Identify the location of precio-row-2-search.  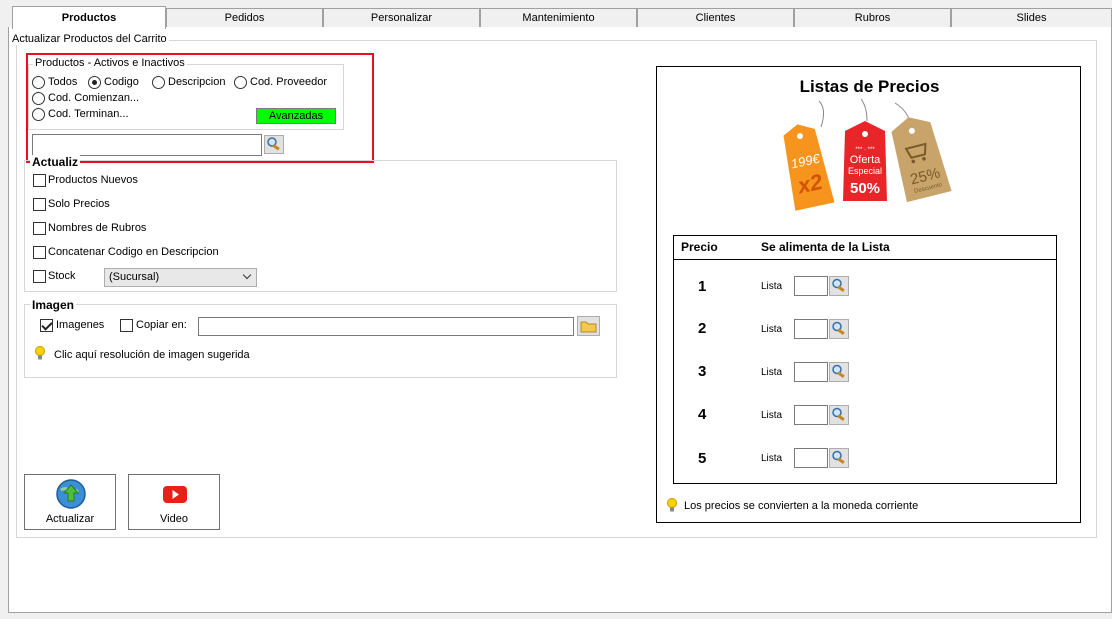
(839, 329).